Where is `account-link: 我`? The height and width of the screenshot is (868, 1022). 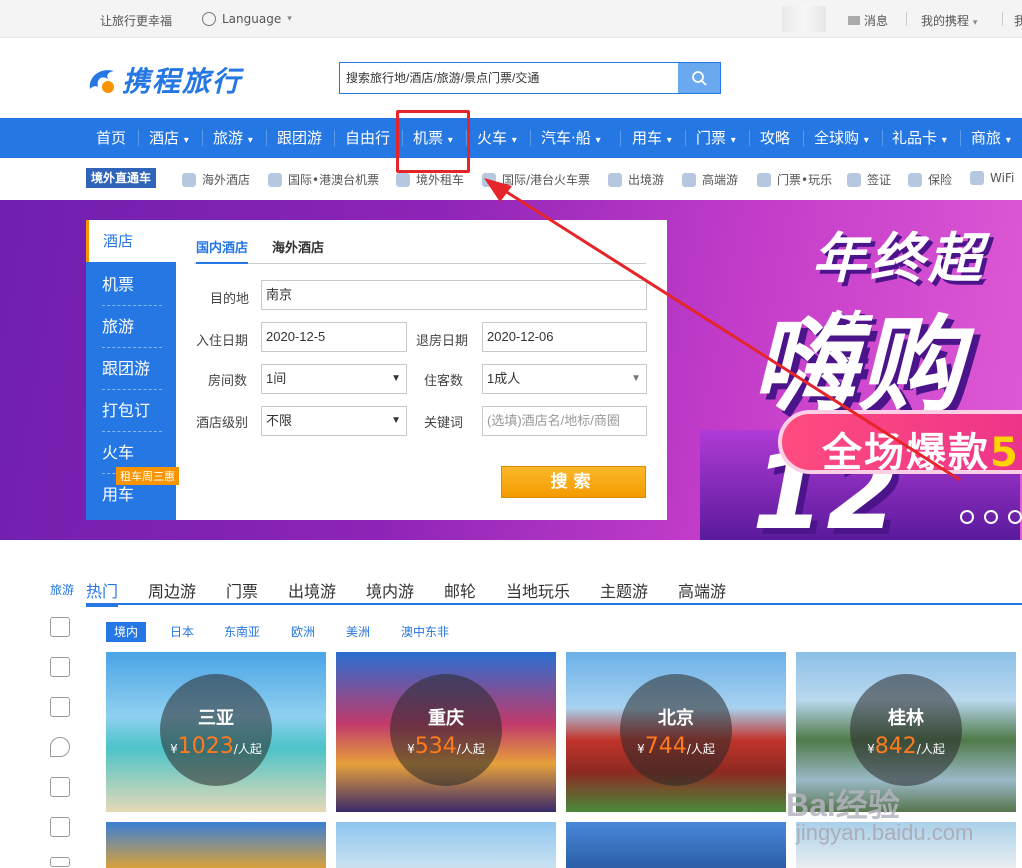
account-link: 我 is located at coordinates (1018, 20).